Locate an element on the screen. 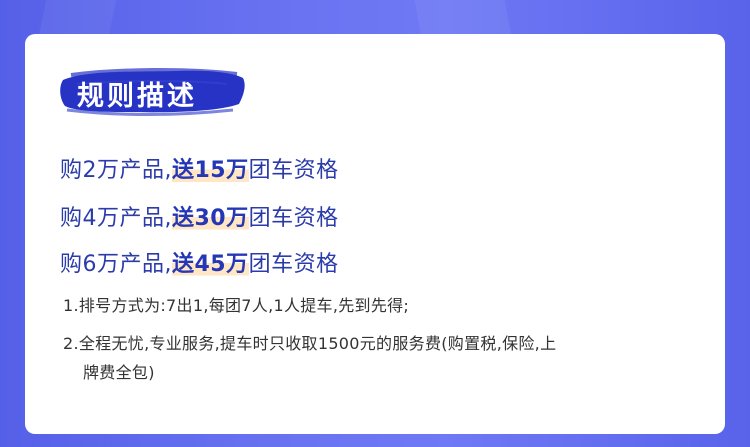  rule-line: 购6万产品,送45万团车资格 is located at coordinates (199, 262).